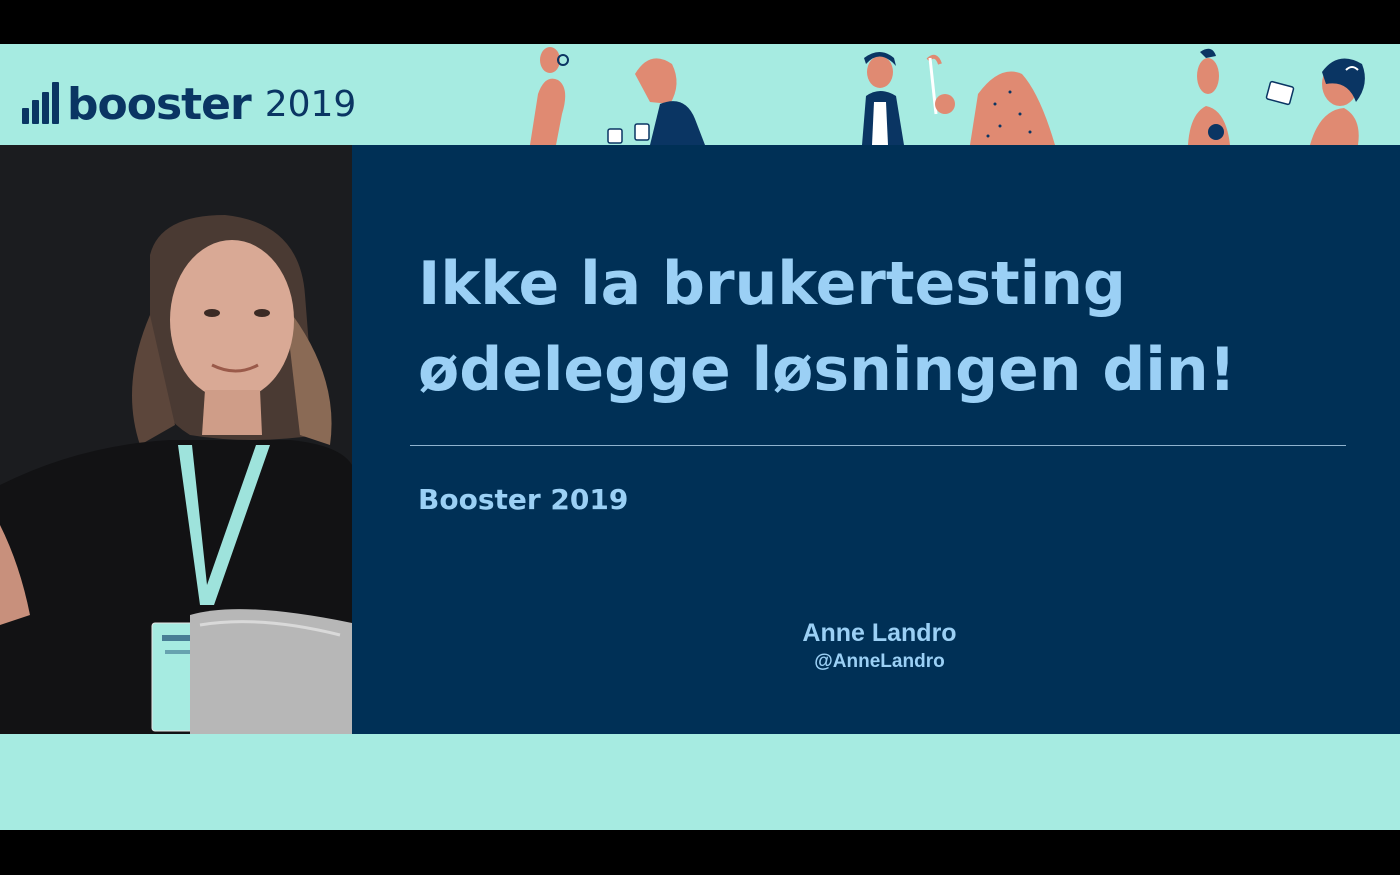 This screenshot has height=875, width=1400. Describe the element at coordinates (700, 852) in the screenshot. I see `letterbox-bottom` at that location.